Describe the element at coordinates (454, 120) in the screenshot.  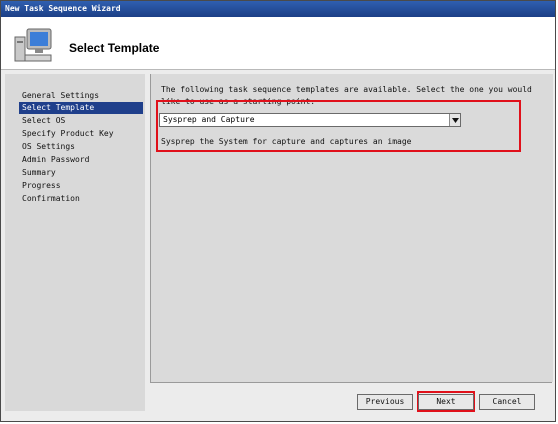
I see `chevron-down-icon` at that location.